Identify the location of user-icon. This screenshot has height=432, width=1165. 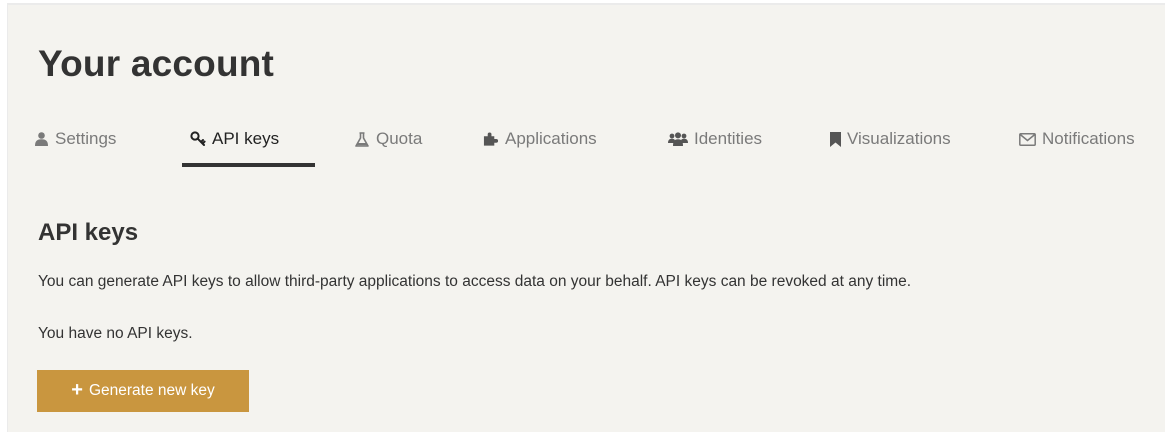
(41, 139).